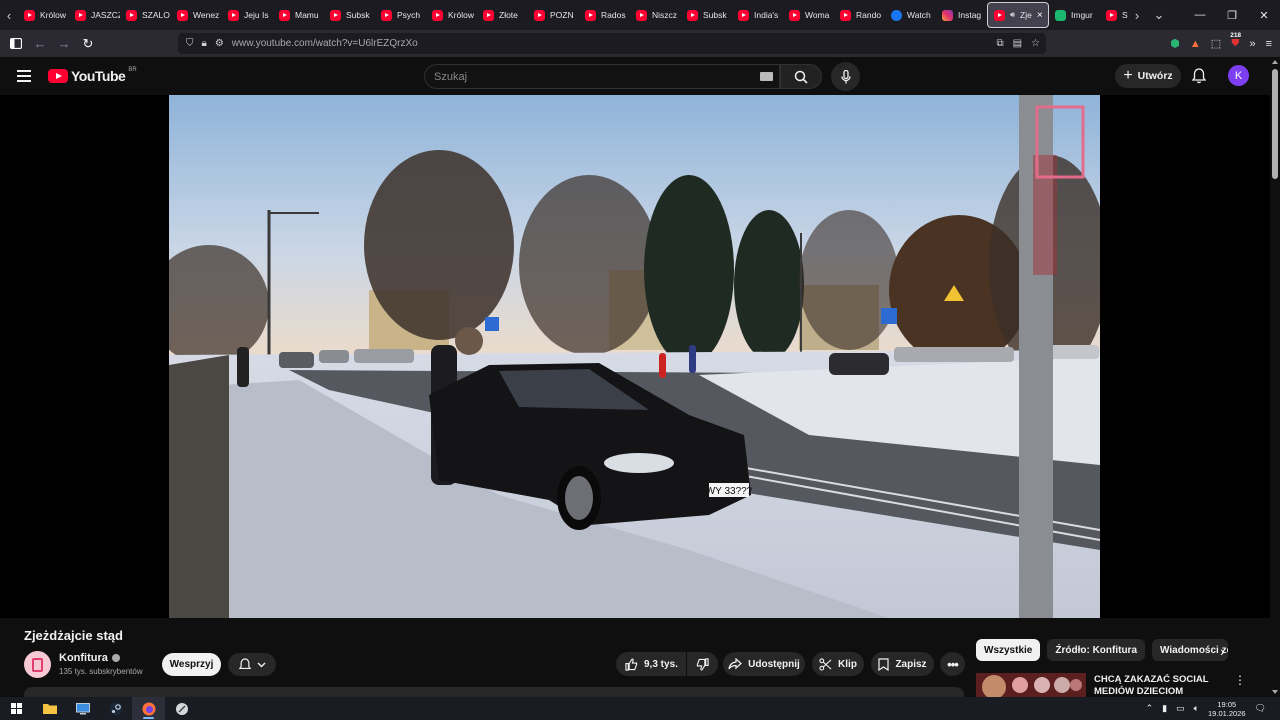 The height and width of the screenshot is (720, 1280). Describe the element at coordinates (1190, 650) in the screenshot. I see `chip-news: Wiadomości ze` at that location.